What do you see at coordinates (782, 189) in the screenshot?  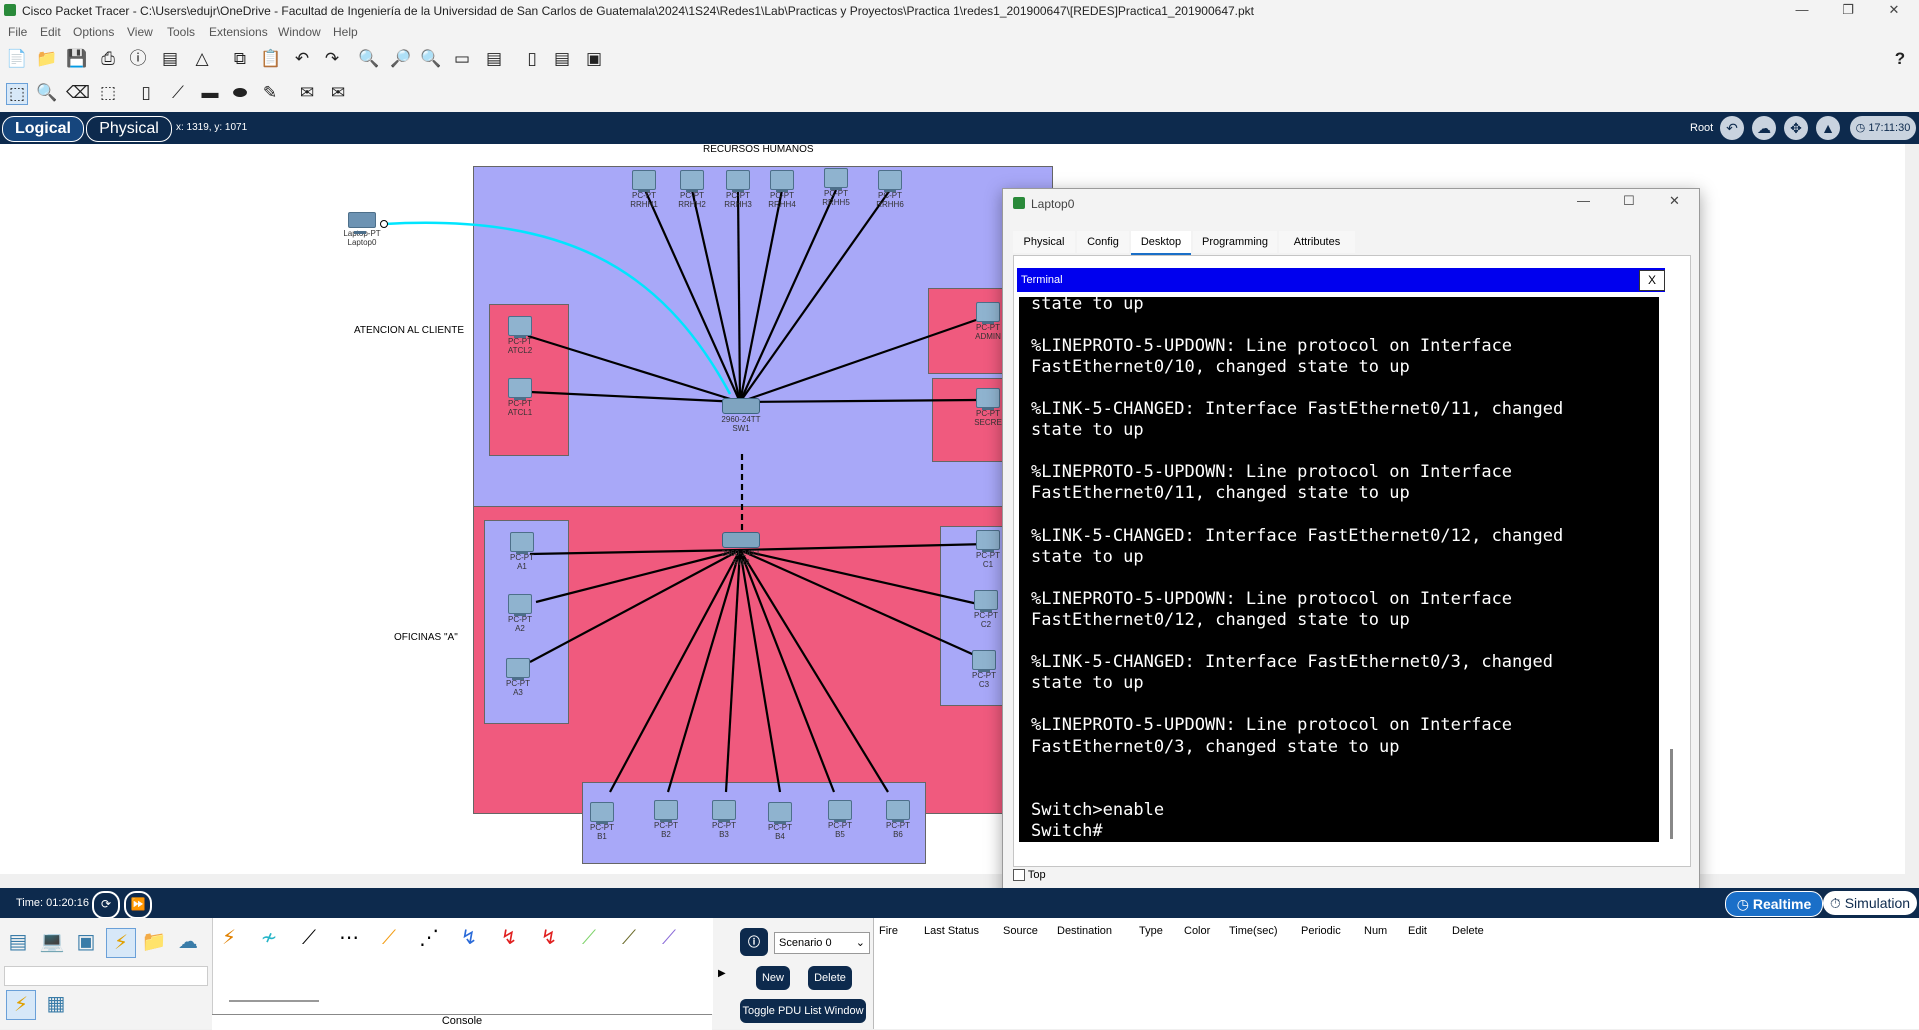 I see `pc-rrhh4: PC-PT RRHH4` at bounding box center [782, 189].